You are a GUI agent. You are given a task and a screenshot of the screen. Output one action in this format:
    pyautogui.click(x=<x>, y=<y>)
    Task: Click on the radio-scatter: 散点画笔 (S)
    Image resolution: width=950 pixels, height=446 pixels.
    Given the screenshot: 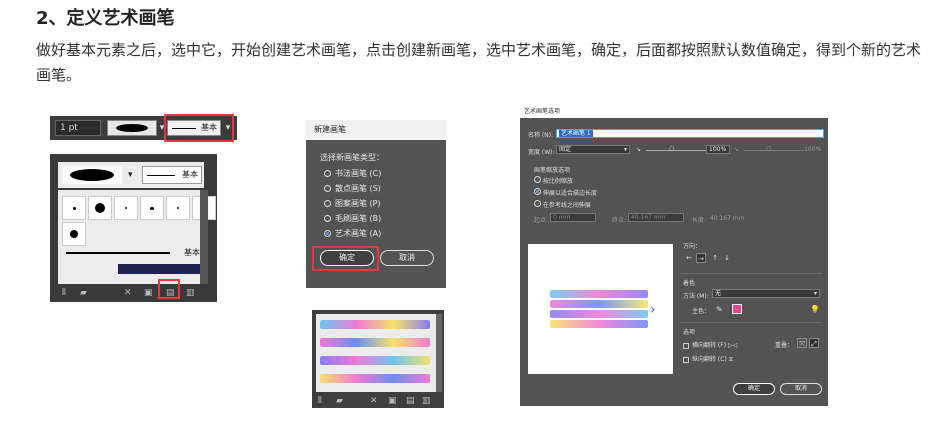 What is the action you would take?
    pyautogui.click(x=352, y=188)
    